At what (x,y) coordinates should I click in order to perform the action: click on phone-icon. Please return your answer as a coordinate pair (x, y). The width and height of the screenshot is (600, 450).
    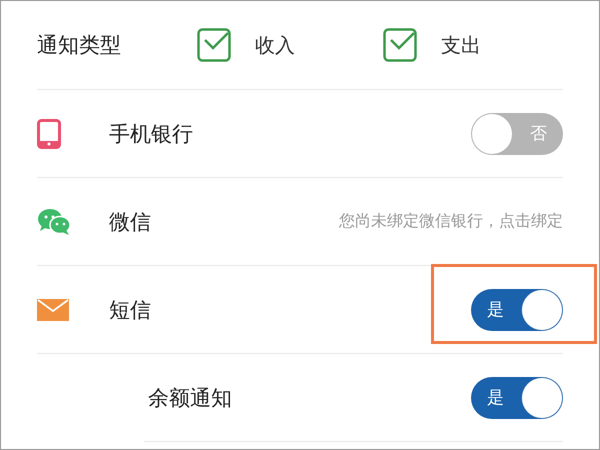
    Looking at the image, I should click on (49, 133).